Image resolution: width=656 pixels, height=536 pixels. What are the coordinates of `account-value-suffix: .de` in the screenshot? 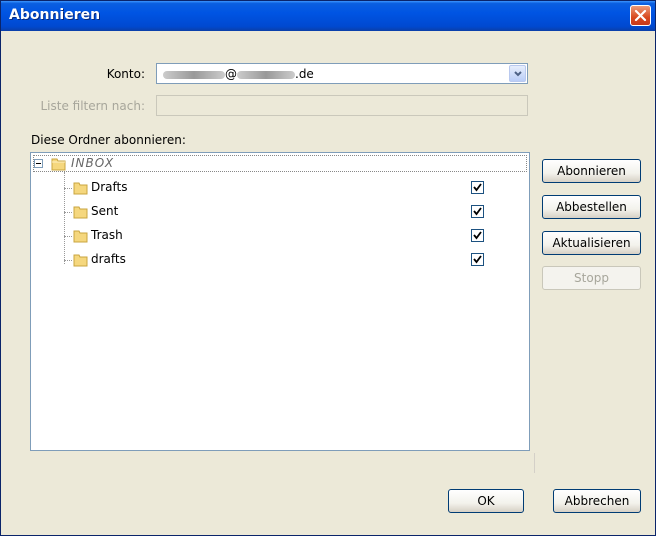 It's located at (304, 74).